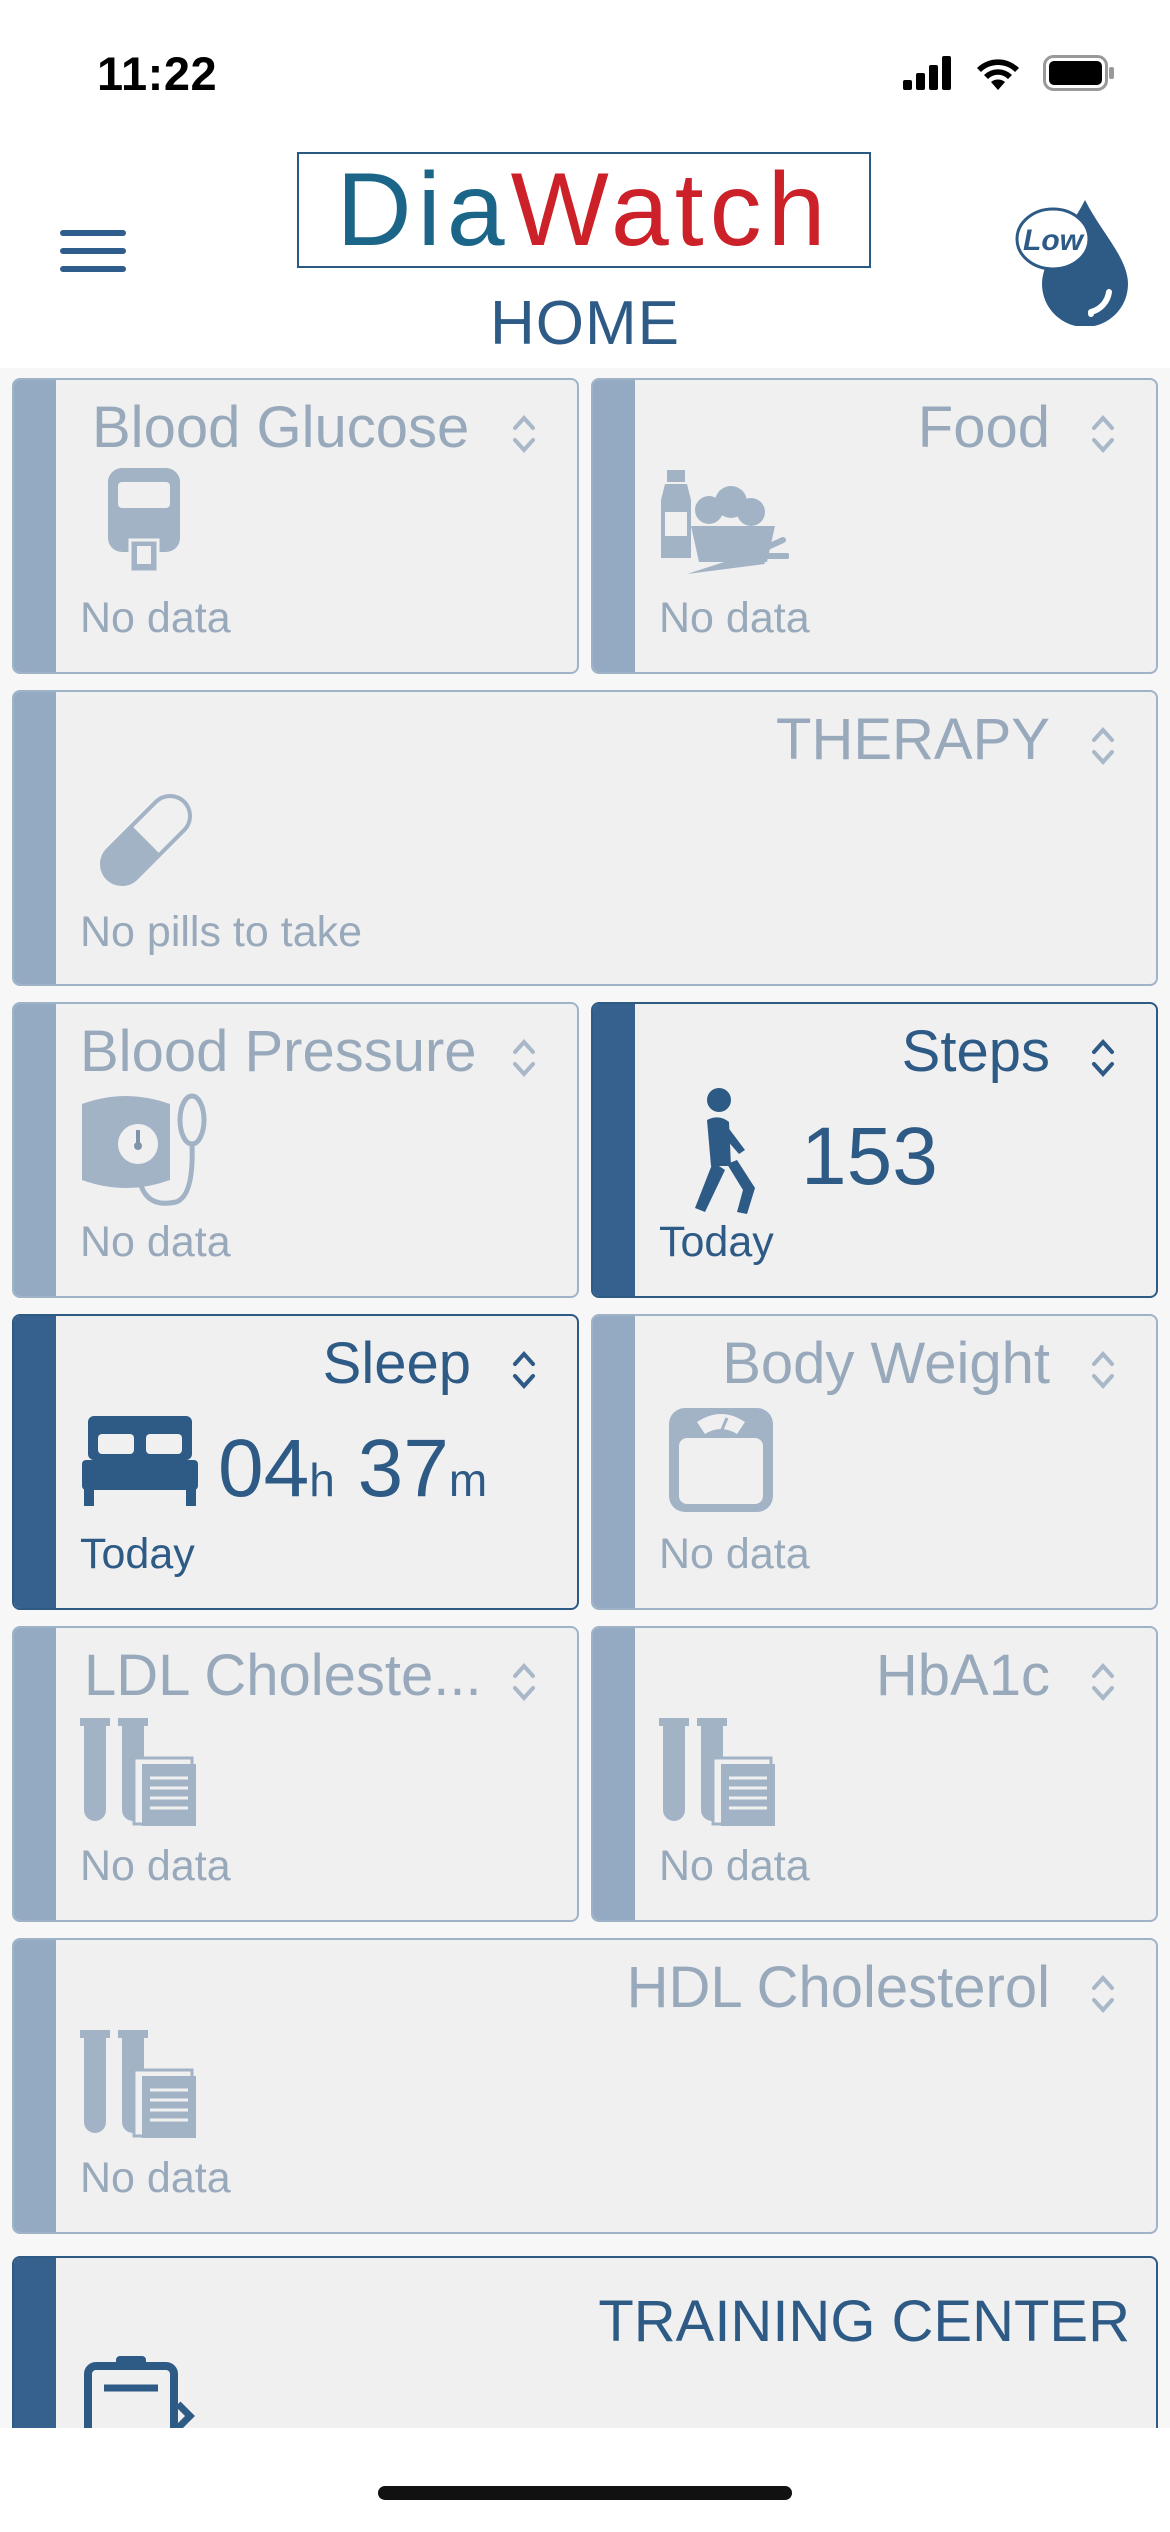 The width and height of the screenshot is (1170, 2532). Describe the element at coordinates (157, 73) in the screenshot. I see `status-time: 11:22` at that location.